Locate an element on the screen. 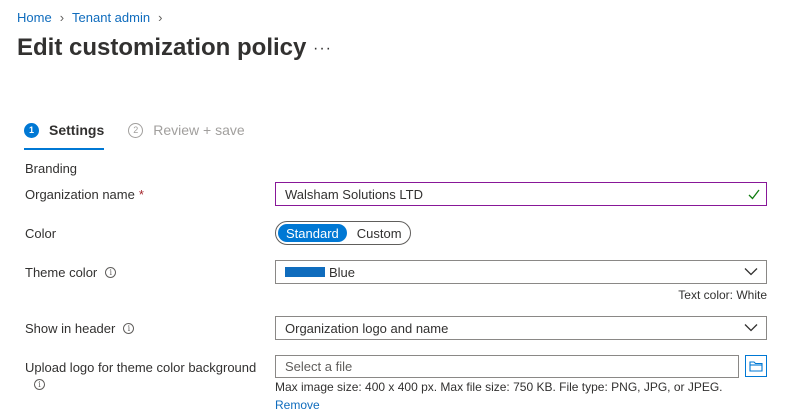 Image resolution: width=791 pixels, height=416 pixels. tab-label: Settings is located at coordinates (77, 130).